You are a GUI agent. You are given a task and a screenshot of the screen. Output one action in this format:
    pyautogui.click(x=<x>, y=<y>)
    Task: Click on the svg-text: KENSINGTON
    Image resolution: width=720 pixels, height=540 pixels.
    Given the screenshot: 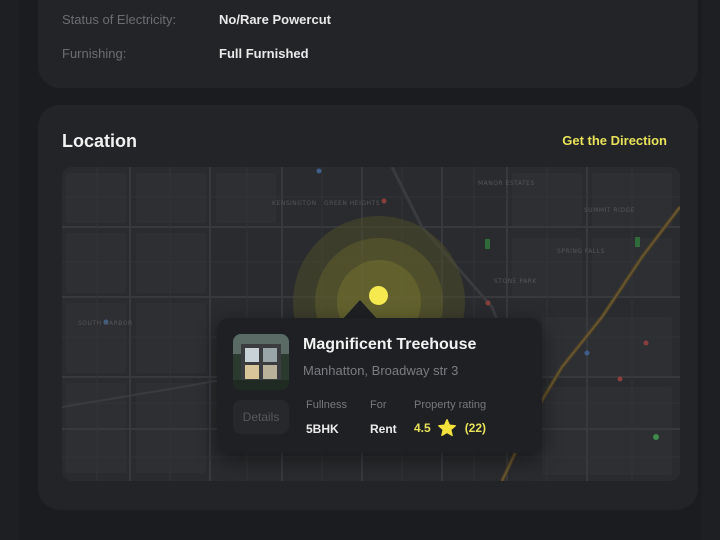 What is the action you would take?
    pyautogui.click(x=294, y=203)
    